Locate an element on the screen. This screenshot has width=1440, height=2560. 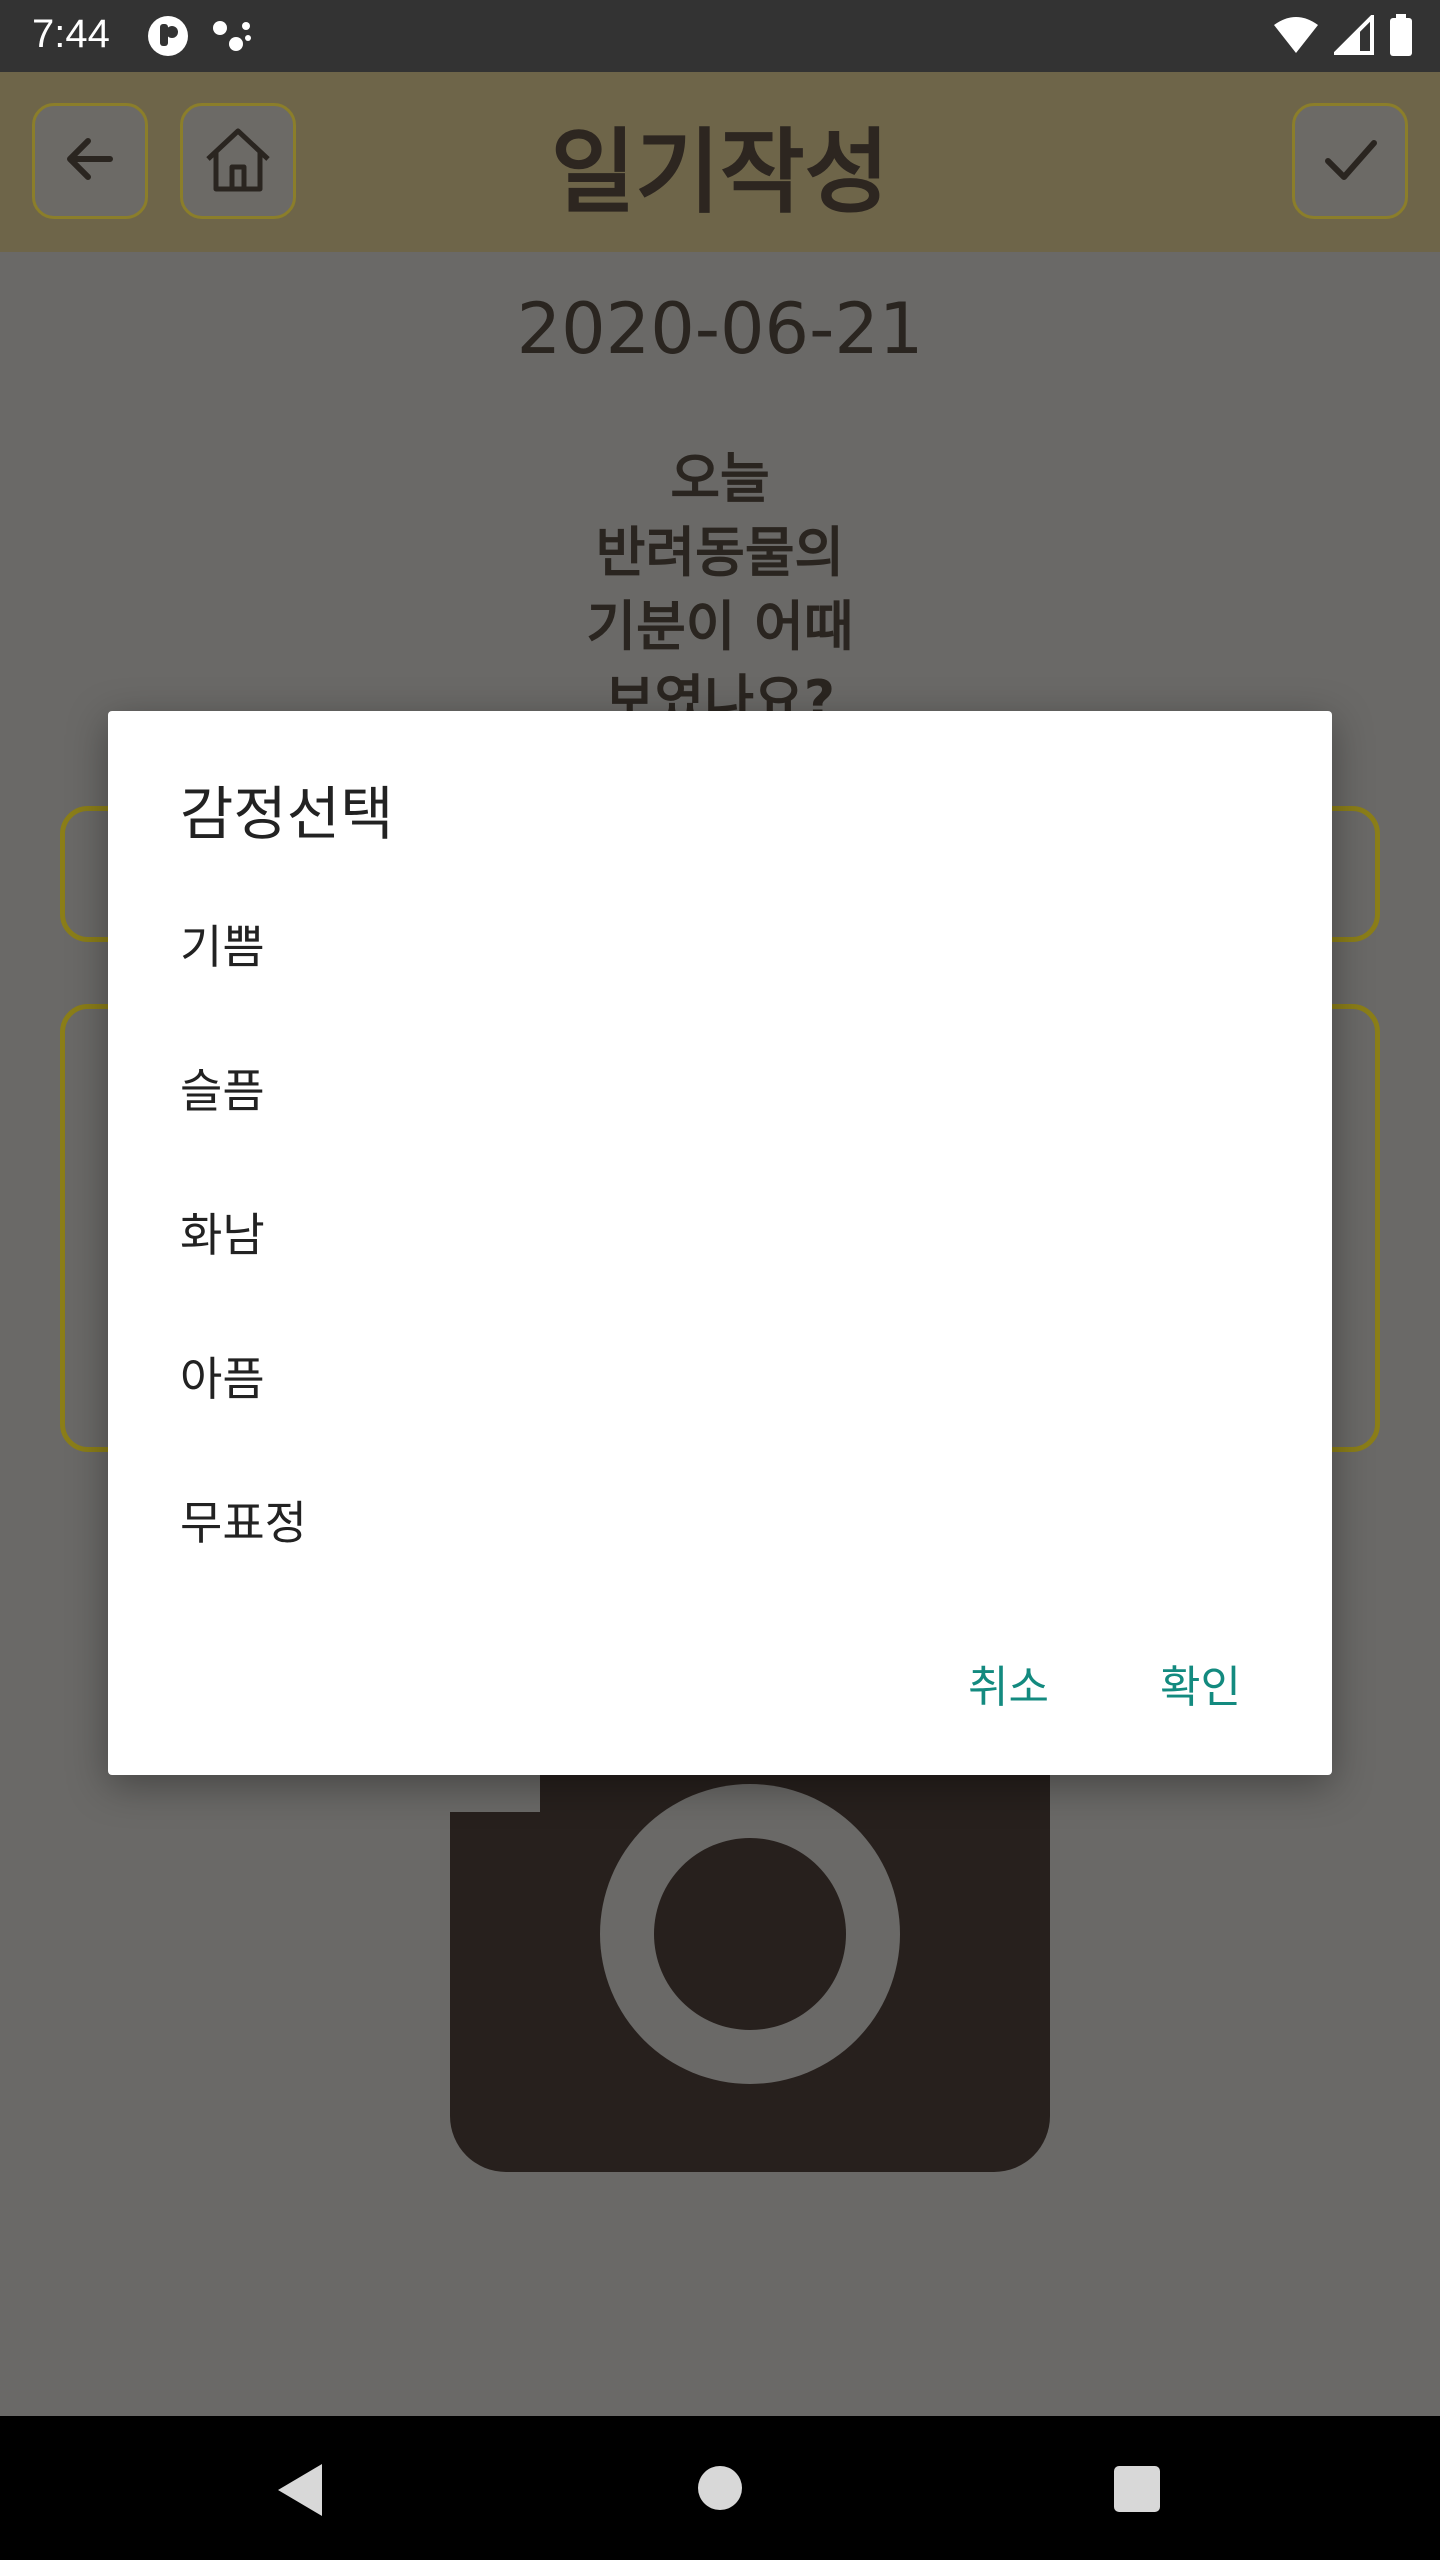
battery-icon is located at coordinates (1401, 37).